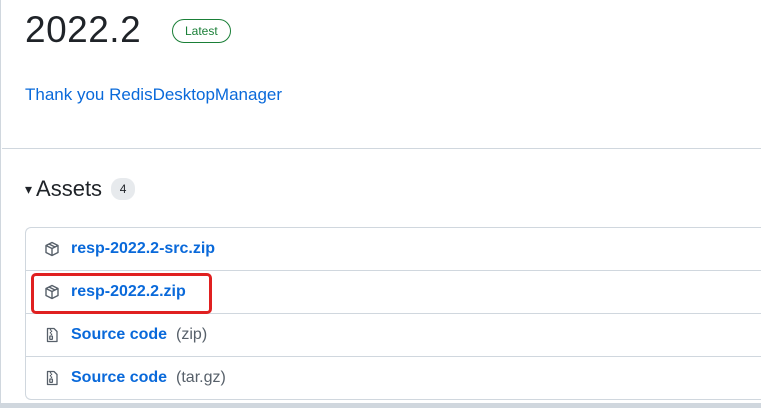 The image size is (761, 408). Describe the element at coordinates (128, 292) in the screenshot. I see `asset-link: resp-2022.2.zip` at that location.